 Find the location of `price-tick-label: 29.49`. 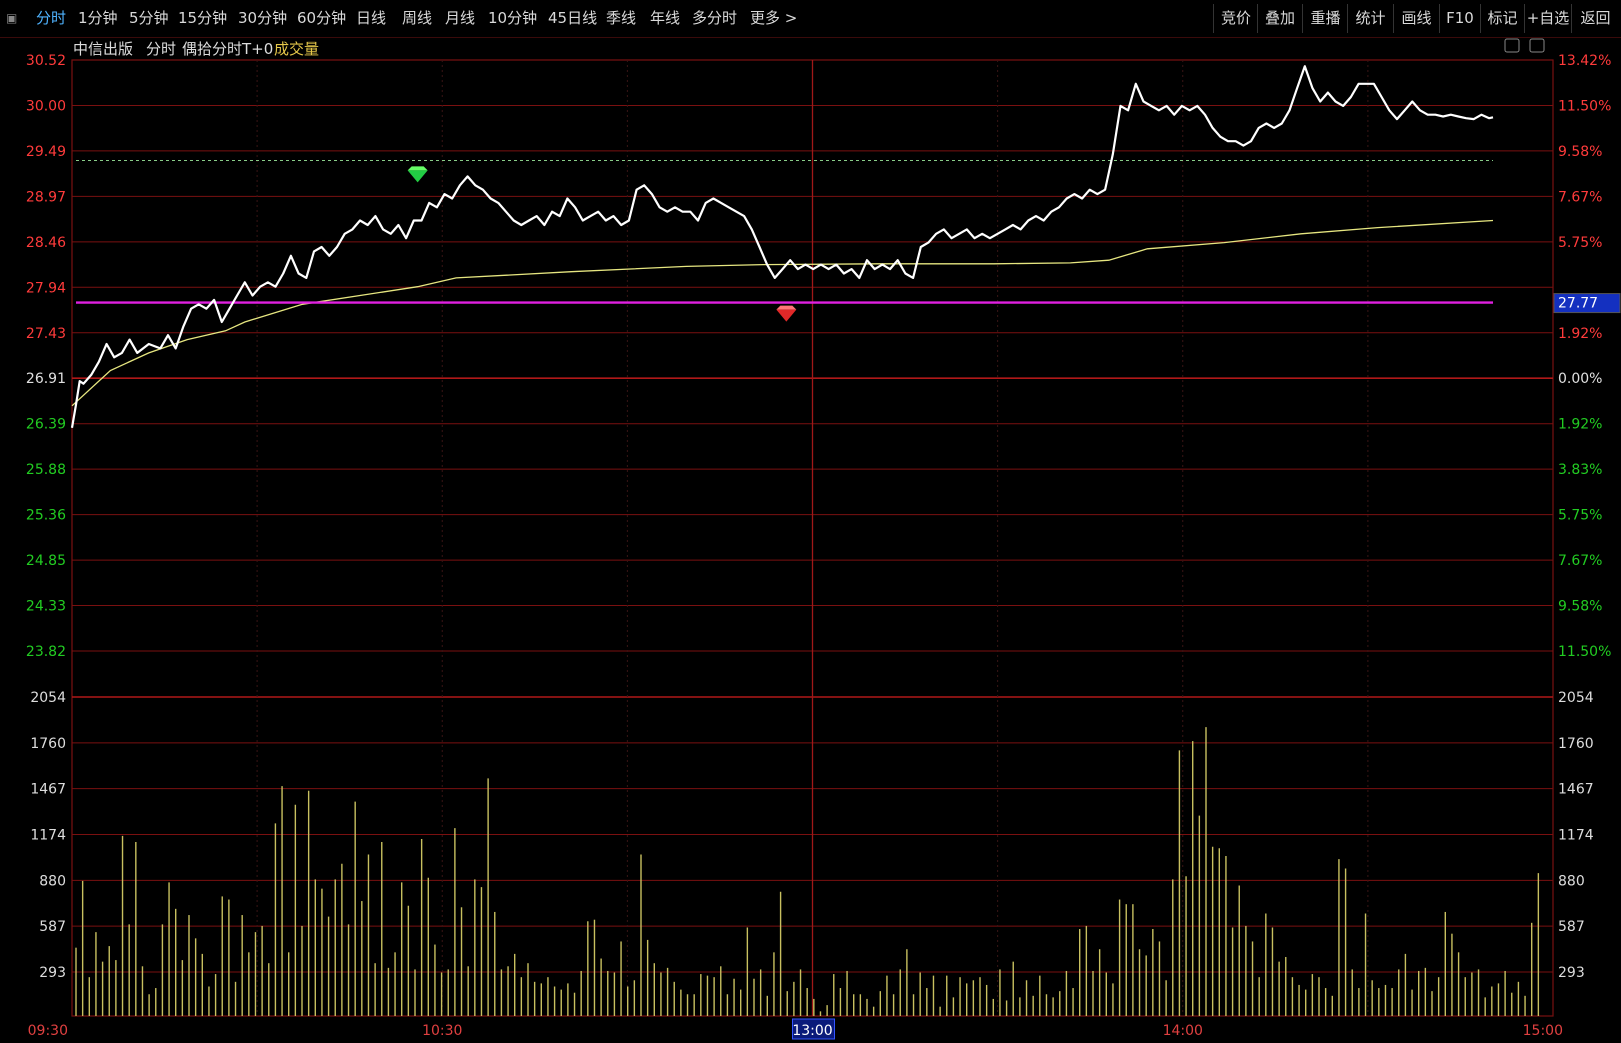

price-tick-label: 29.49 is located at coordinates (46, 152).